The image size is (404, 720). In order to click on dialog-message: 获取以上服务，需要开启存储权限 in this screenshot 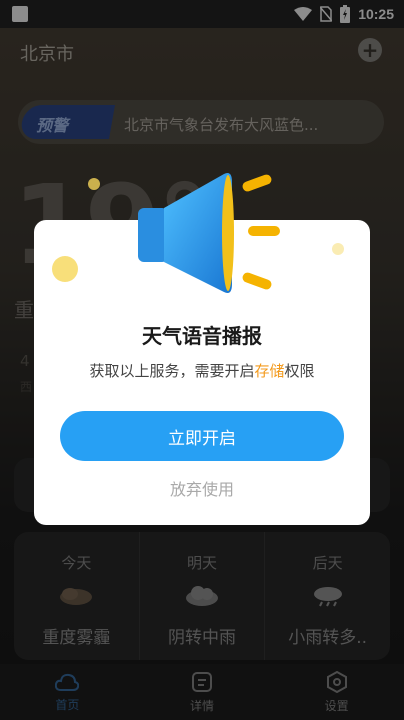, I will do `click(202, 370)`.